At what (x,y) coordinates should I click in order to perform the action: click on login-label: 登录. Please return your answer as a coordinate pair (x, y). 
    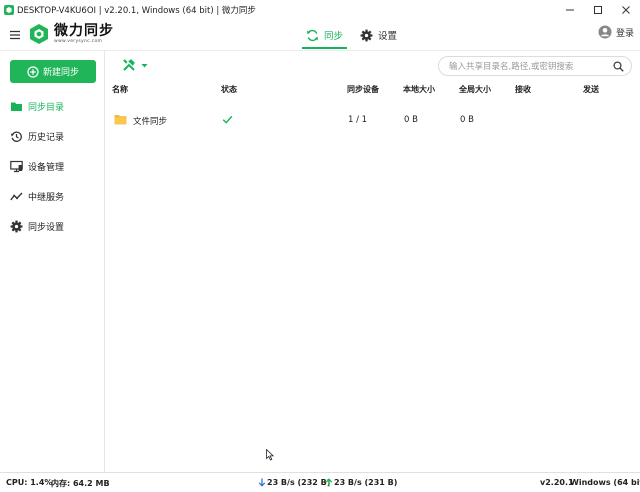
    Looking at the image, I should click on (624, 33).